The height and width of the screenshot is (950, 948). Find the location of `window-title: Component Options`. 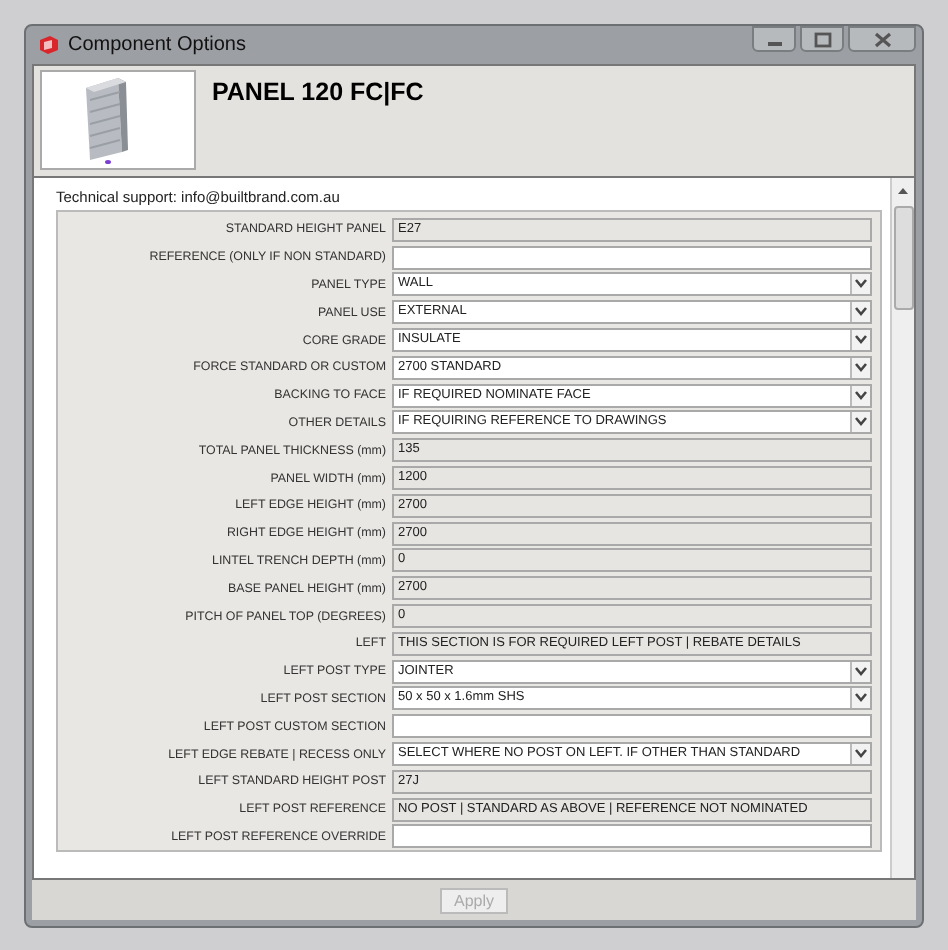

window-title: Component Options is located at coordinates (158, 45).